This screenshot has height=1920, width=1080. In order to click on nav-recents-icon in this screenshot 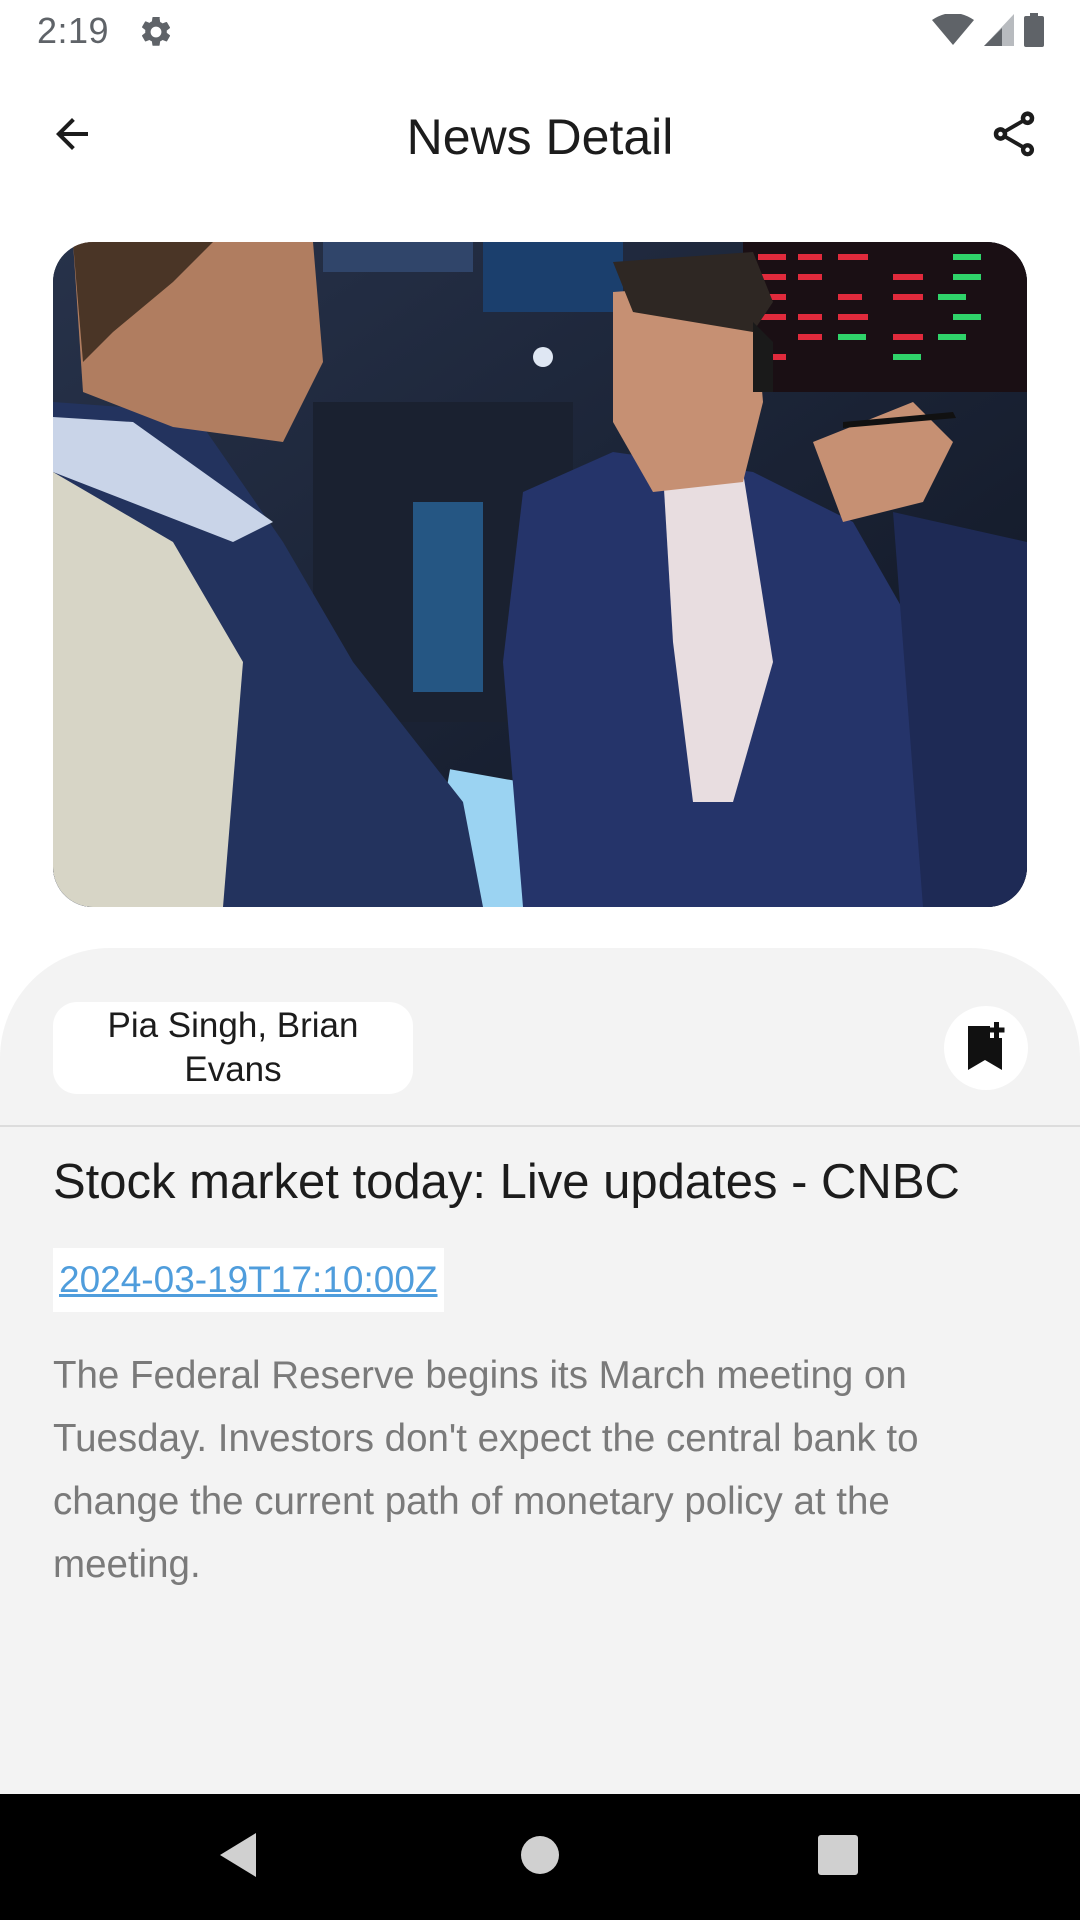, I will do `click(838, 1857)`.